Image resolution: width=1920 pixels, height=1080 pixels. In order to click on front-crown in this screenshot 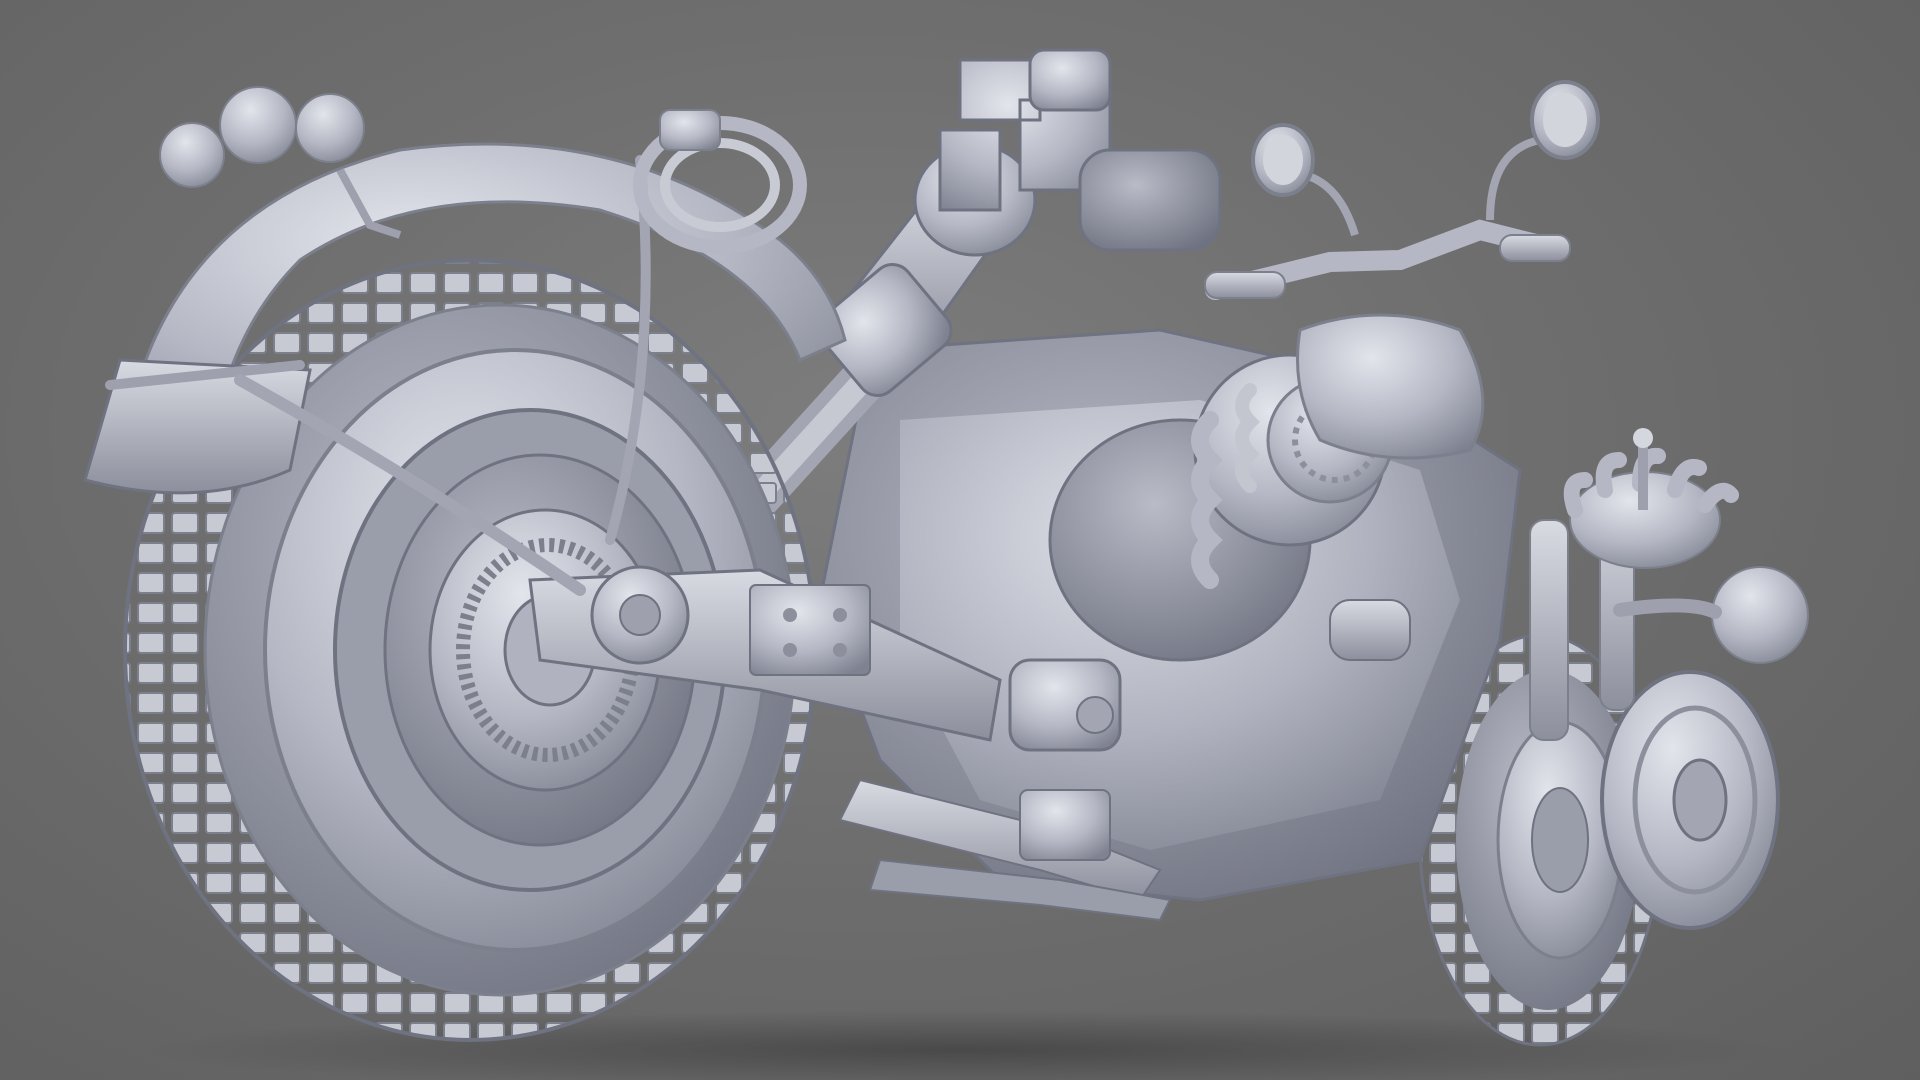, I will do `click(1651, 498)`.